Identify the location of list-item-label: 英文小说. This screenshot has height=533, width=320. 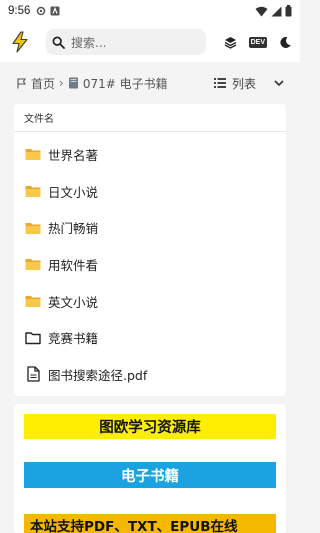
(73, 302).